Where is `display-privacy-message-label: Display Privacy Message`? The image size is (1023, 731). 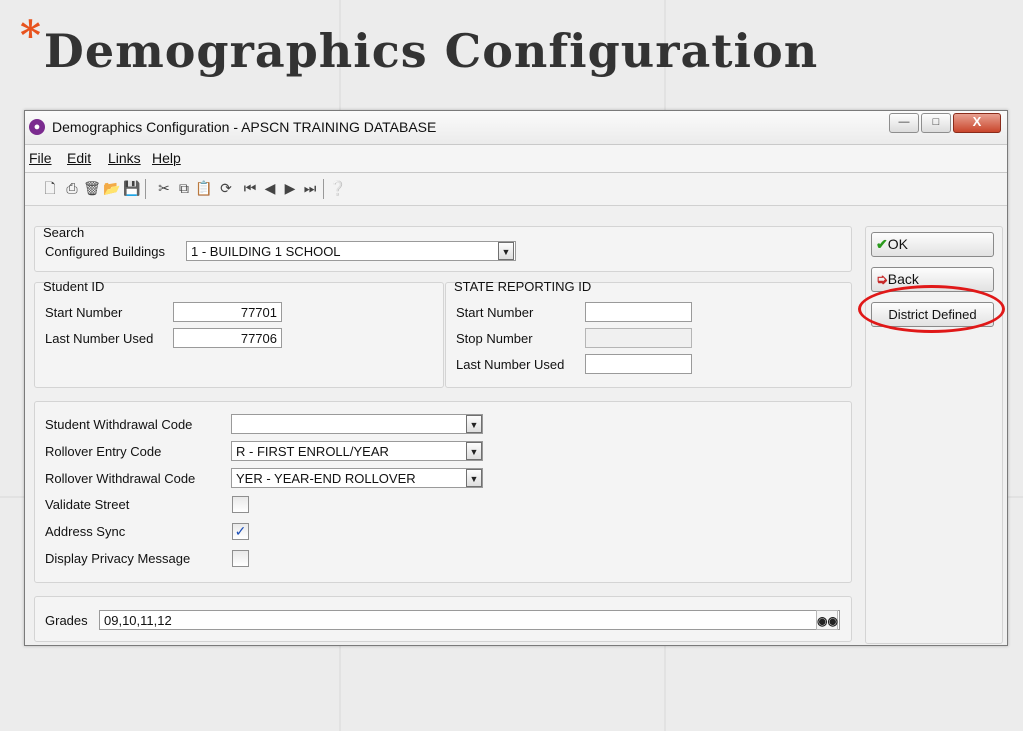 display-privacy-message-label: Display Privacy Message is located at coordinates (118, 558).